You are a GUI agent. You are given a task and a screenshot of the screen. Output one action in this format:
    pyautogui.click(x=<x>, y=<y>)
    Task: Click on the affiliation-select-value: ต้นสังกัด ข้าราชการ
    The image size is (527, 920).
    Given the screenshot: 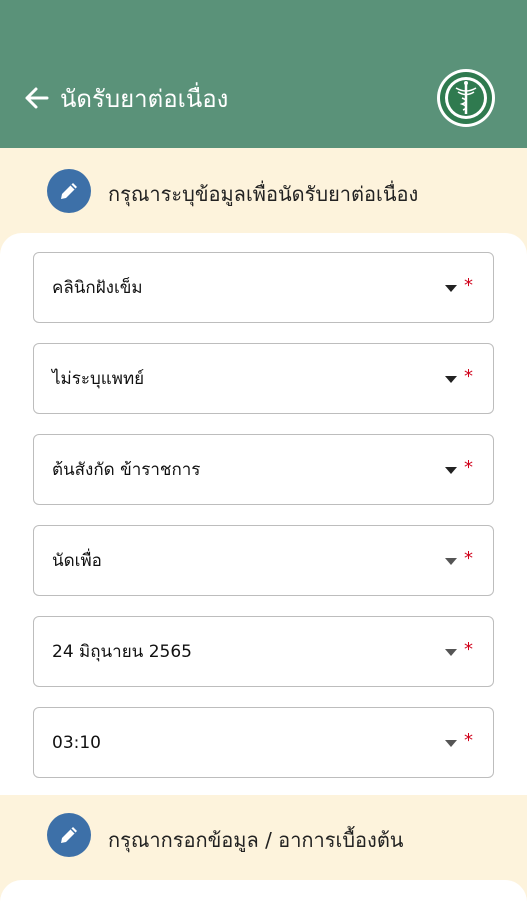 What is the action you would take?
    pyautogui.click(x=126, y=470)
    